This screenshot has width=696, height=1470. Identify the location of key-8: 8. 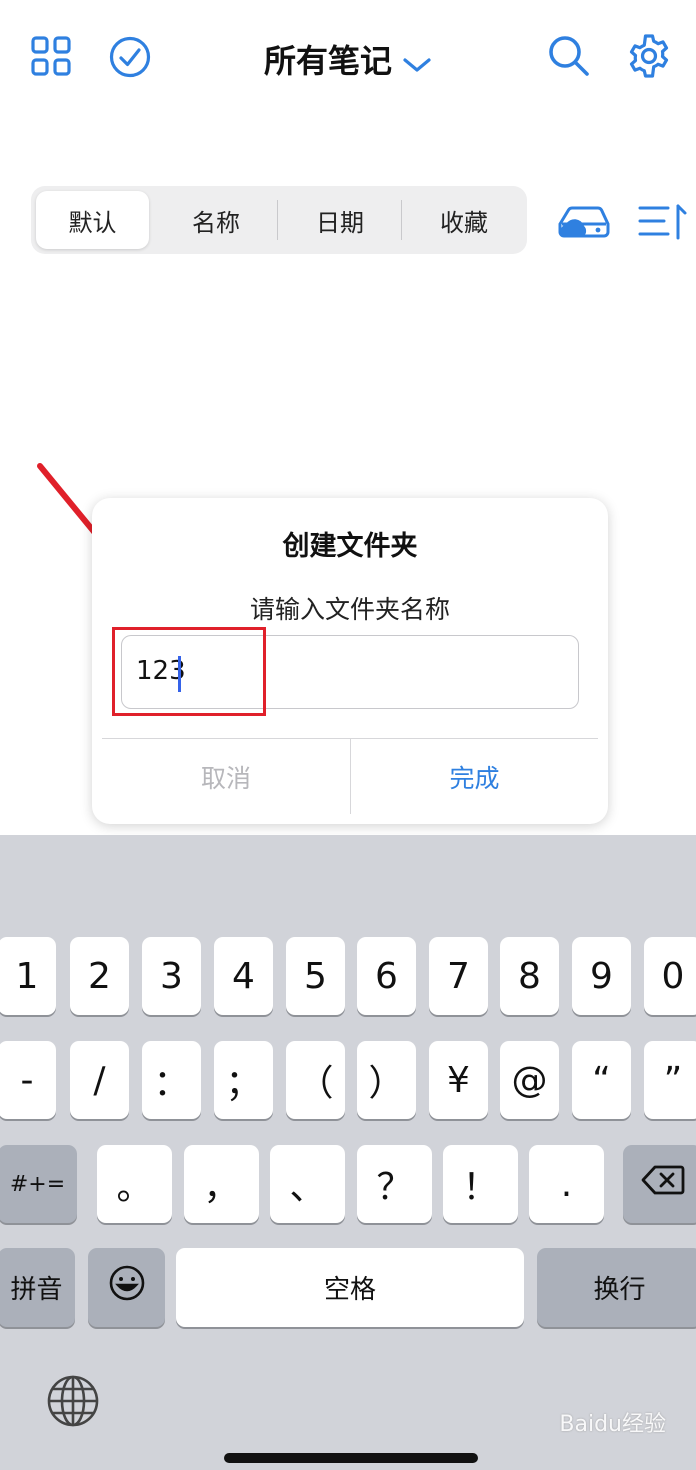
(529, 976).